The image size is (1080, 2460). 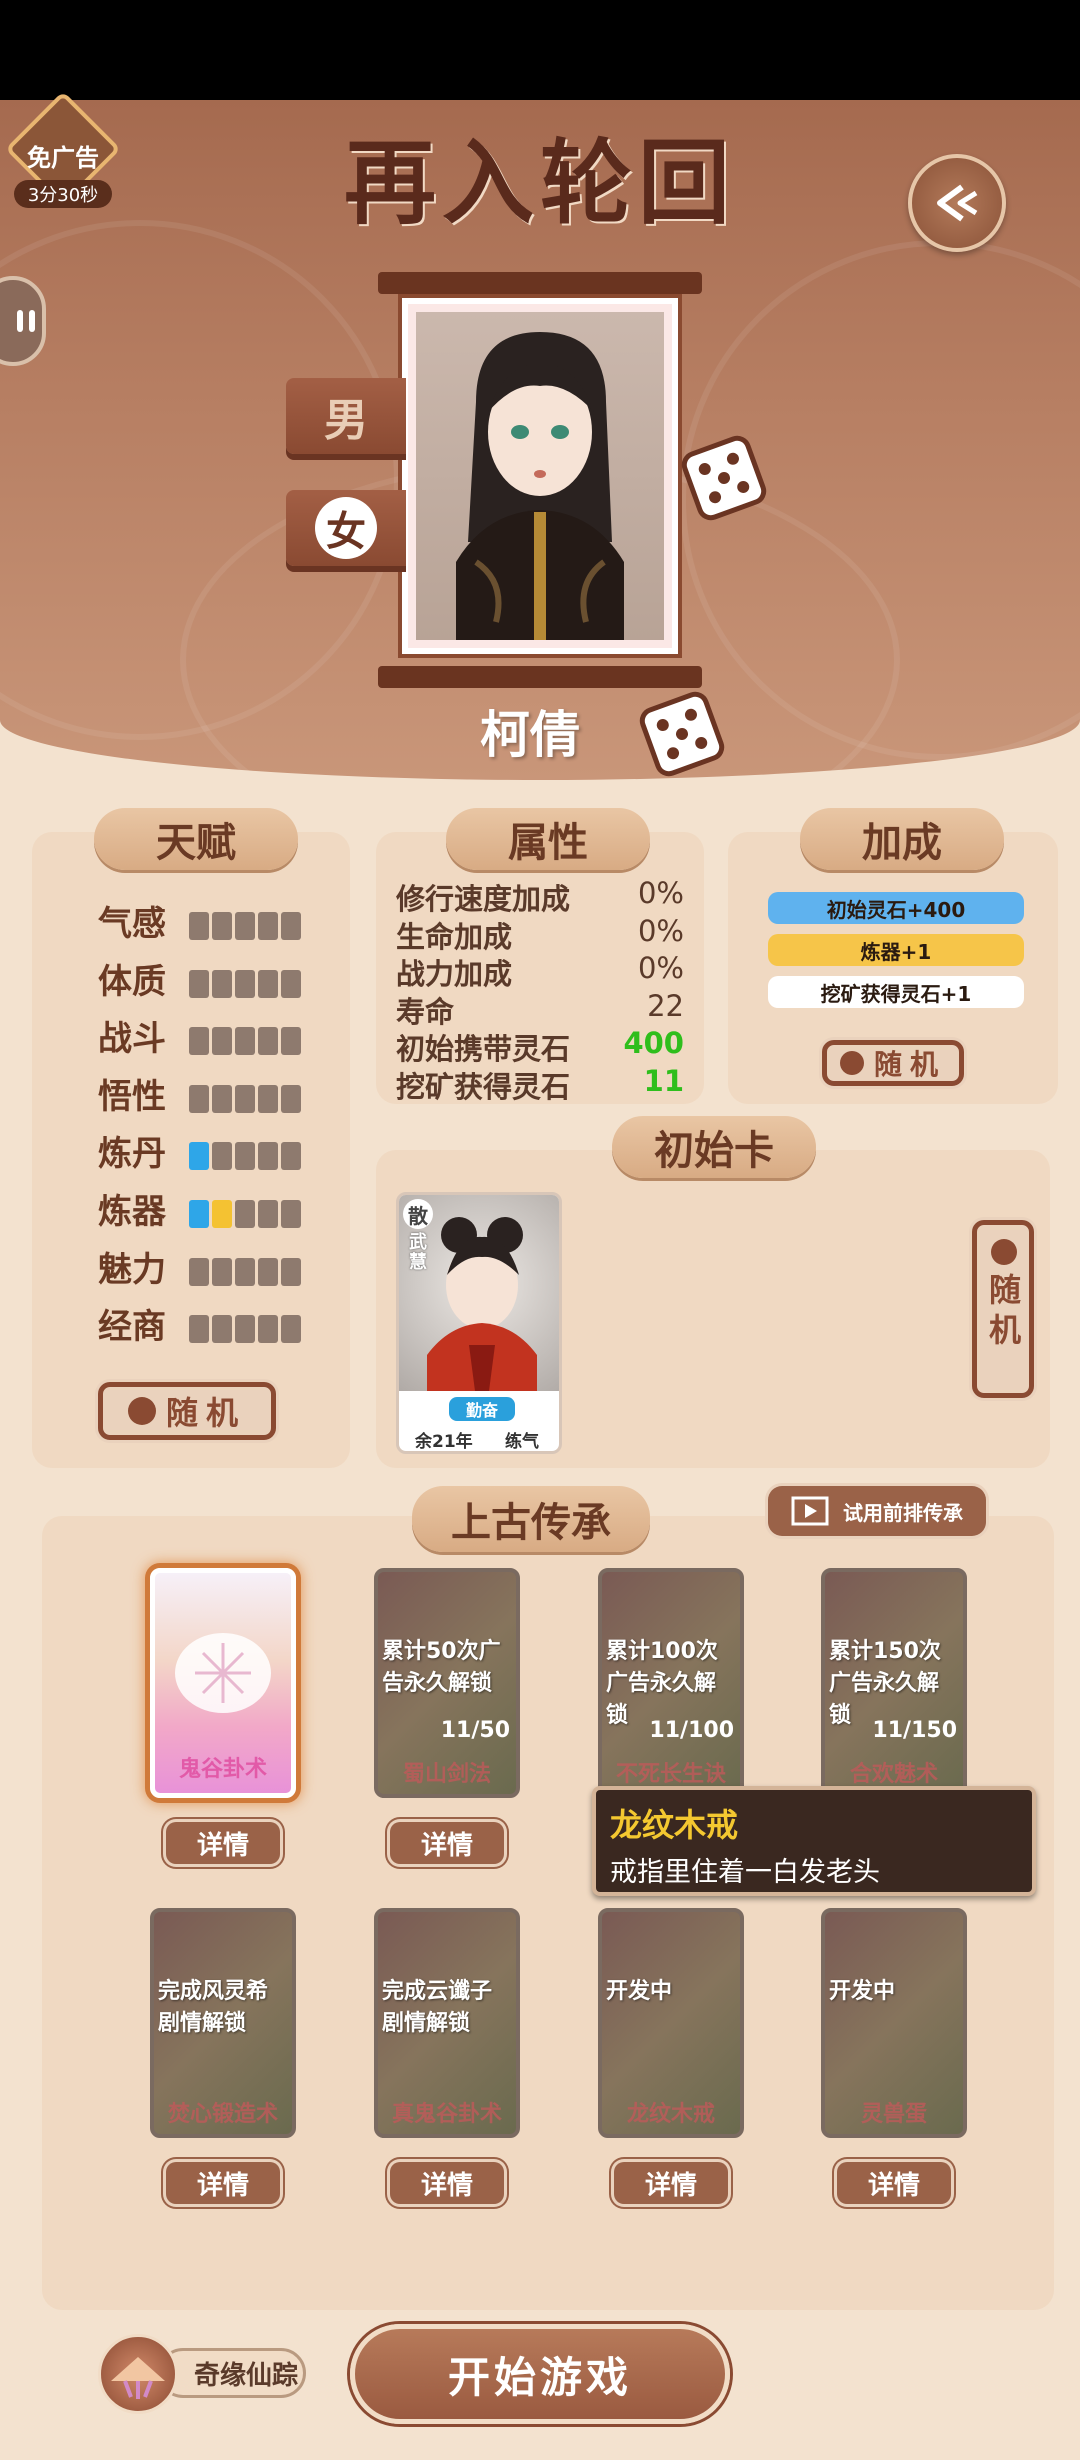 I want to click on trial-heritage-button: 试用前排传承, so click(x=877, y=1511).